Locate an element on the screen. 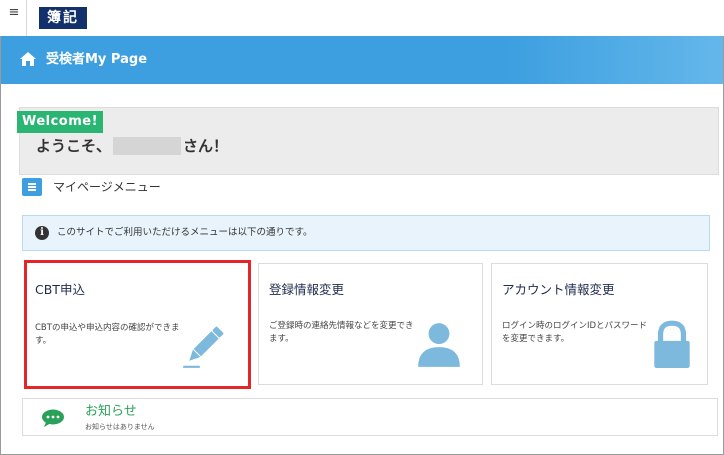  info-box: i このサイトでご利用いただけるメニューは以下の通りです。 is located at coordinates (366, 233).